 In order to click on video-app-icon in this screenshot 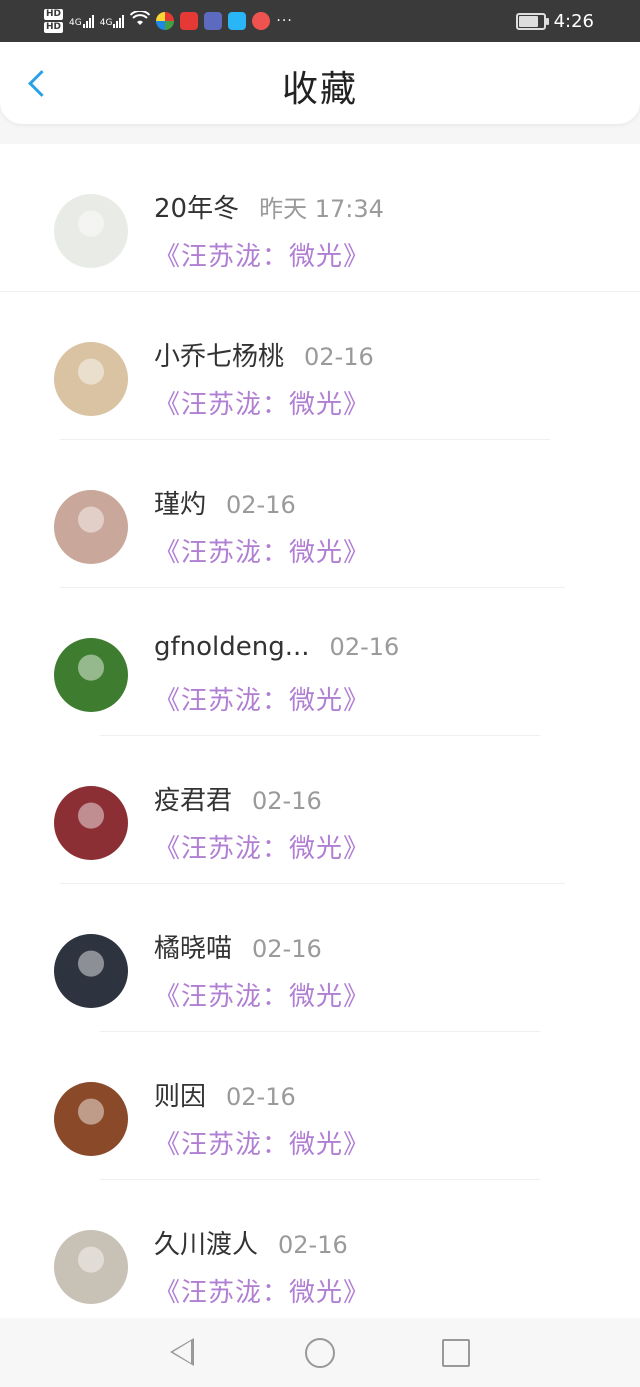, I will do `click(261, 21)`.